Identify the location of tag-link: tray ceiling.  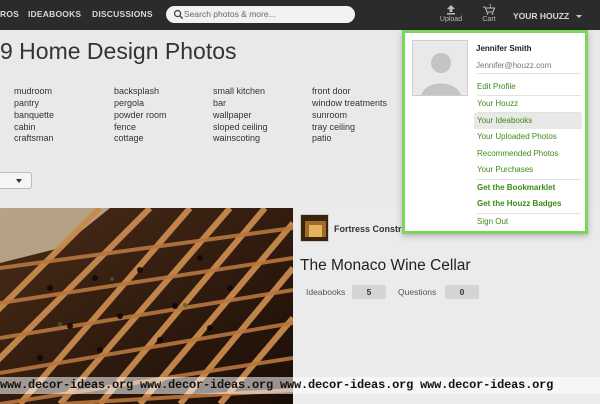
(333, 127).